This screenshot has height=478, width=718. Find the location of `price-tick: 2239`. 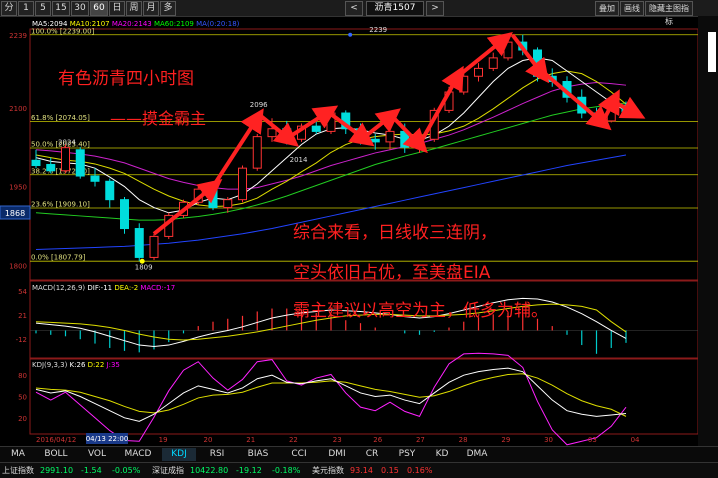

price-tick: 2239 is located at coordinates (18, 36).